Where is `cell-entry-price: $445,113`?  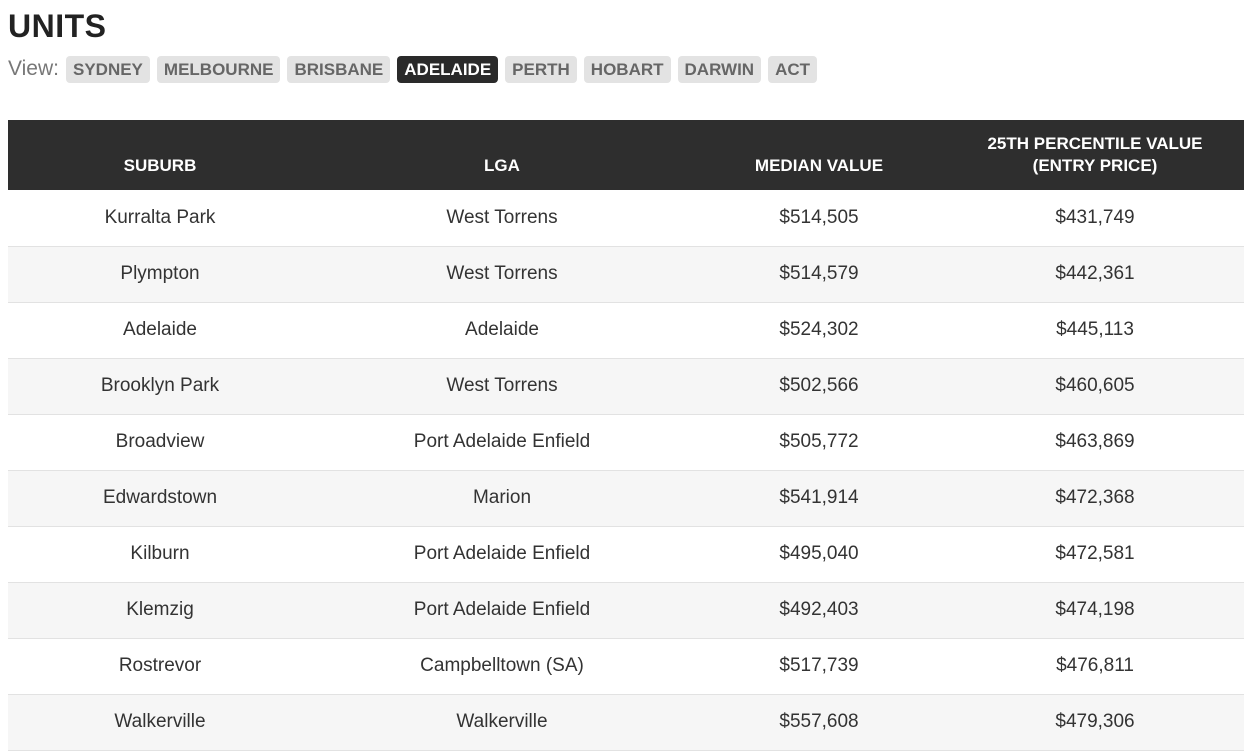 cell-entry-price: $445,113 is located at coordinates (1095, 329).